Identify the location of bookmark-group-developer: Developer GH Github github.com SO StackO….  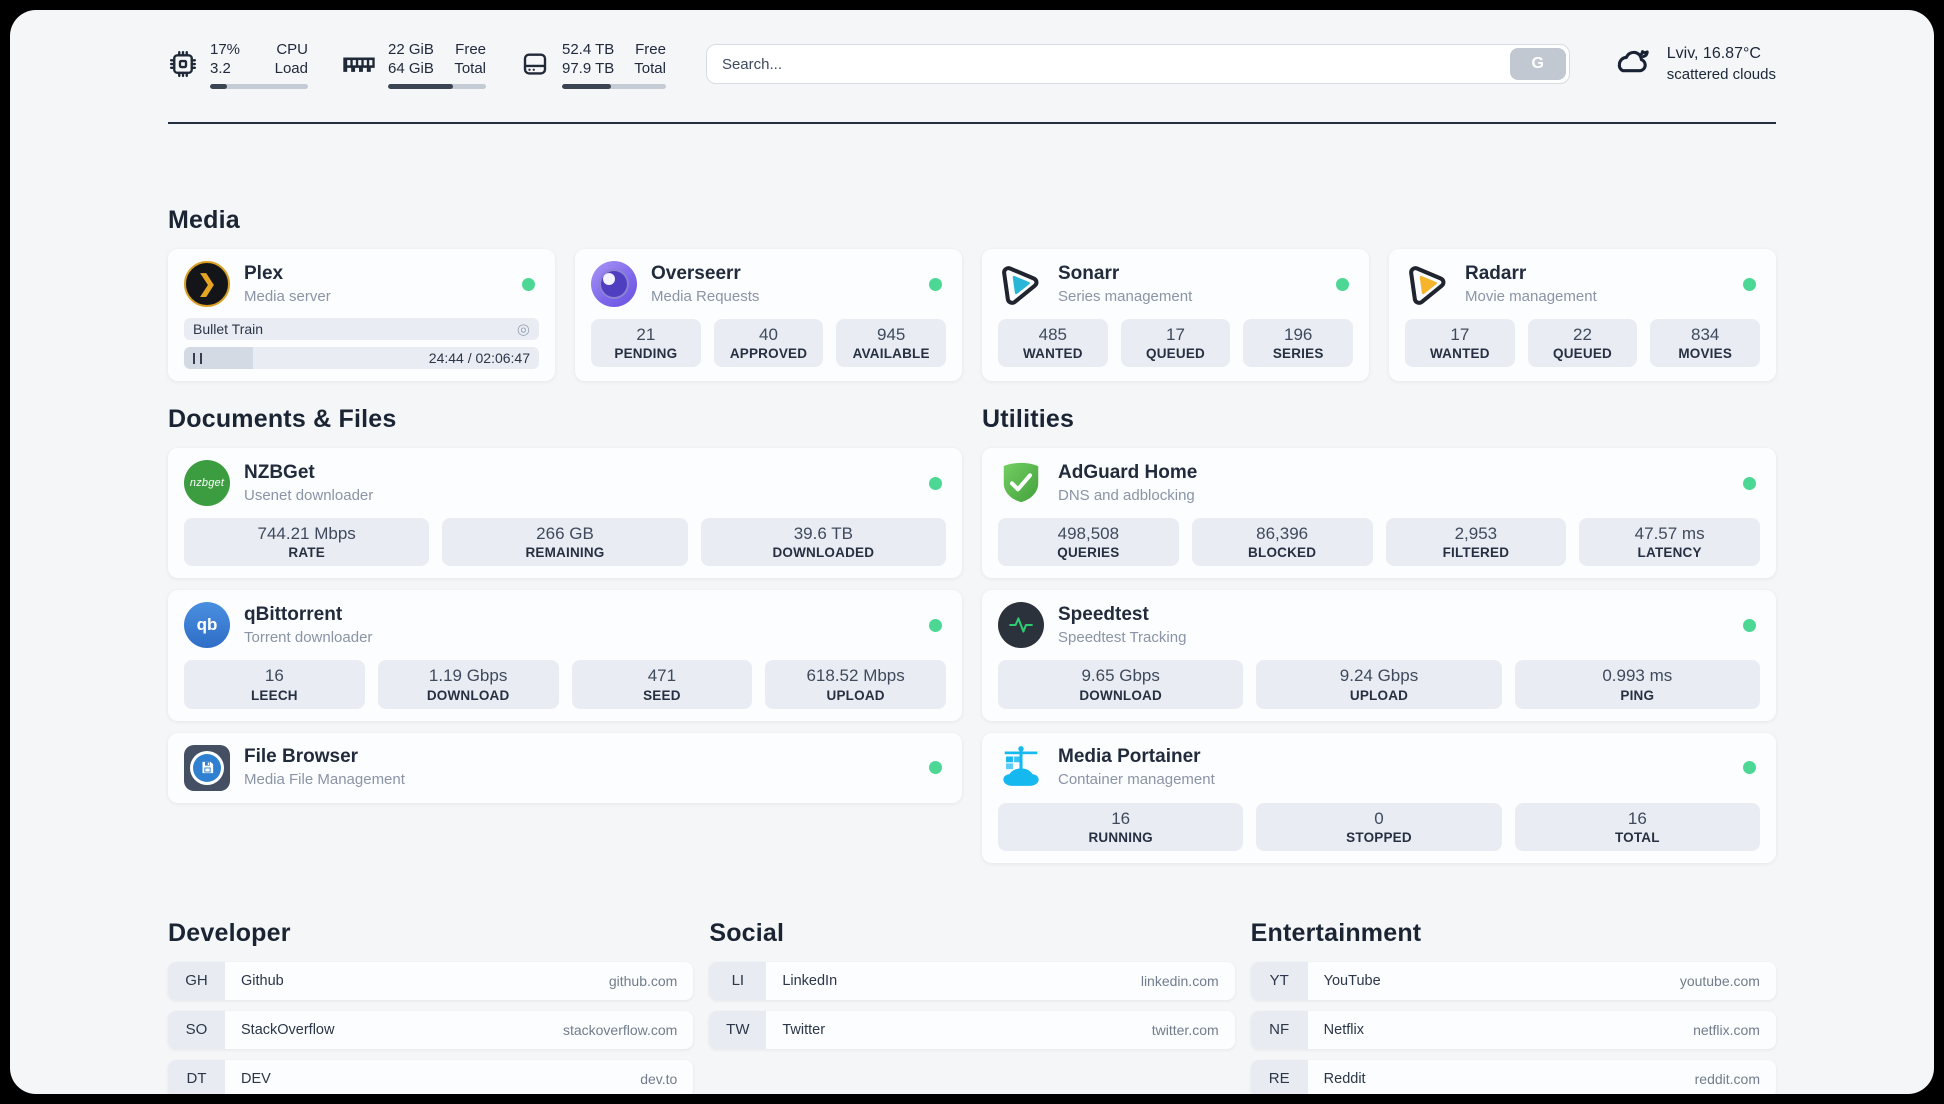
(431, 1006).